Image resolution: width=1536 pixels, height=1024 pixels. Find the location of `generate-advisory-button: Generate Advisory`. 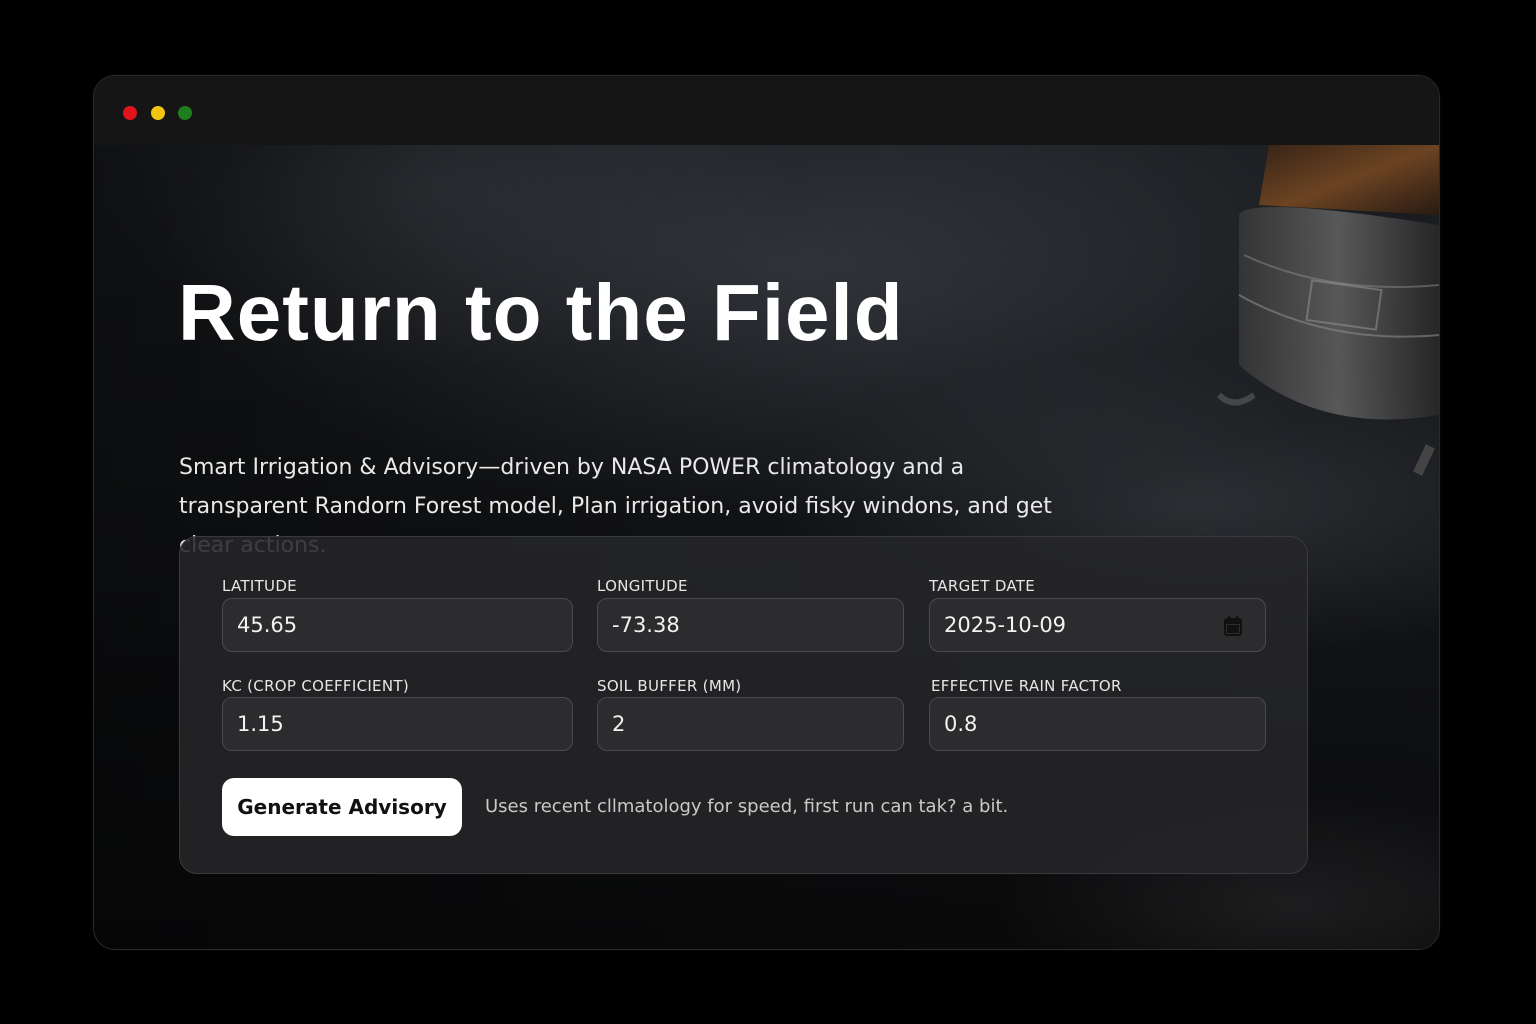

generate-advisory-button: Generate Advisory is located at coordinates (342, 807).